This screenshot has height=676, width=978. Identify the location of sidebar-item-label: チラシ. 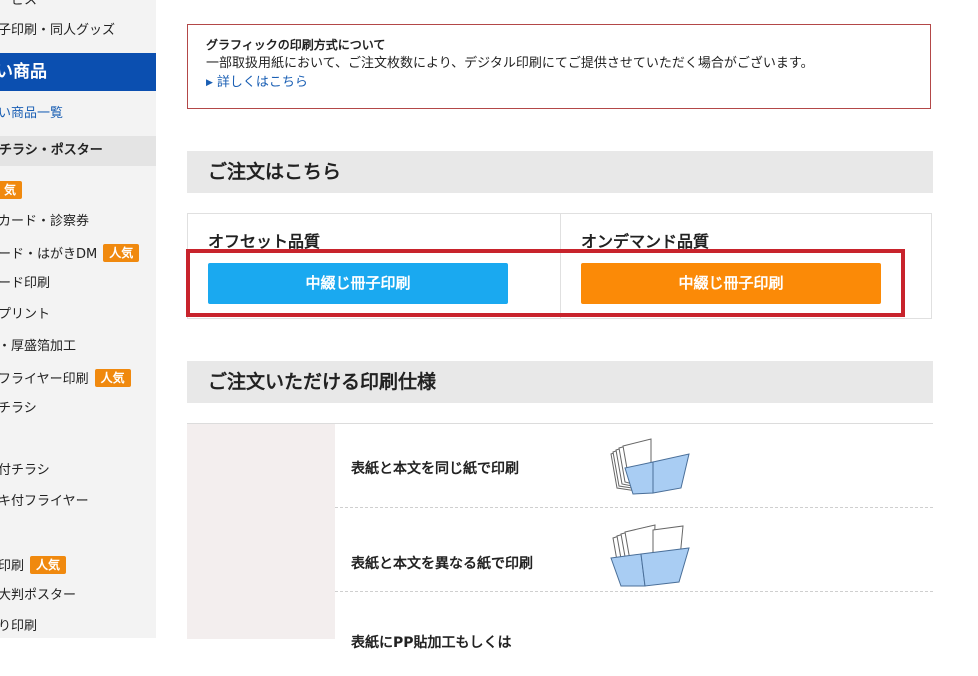
(18, 408).